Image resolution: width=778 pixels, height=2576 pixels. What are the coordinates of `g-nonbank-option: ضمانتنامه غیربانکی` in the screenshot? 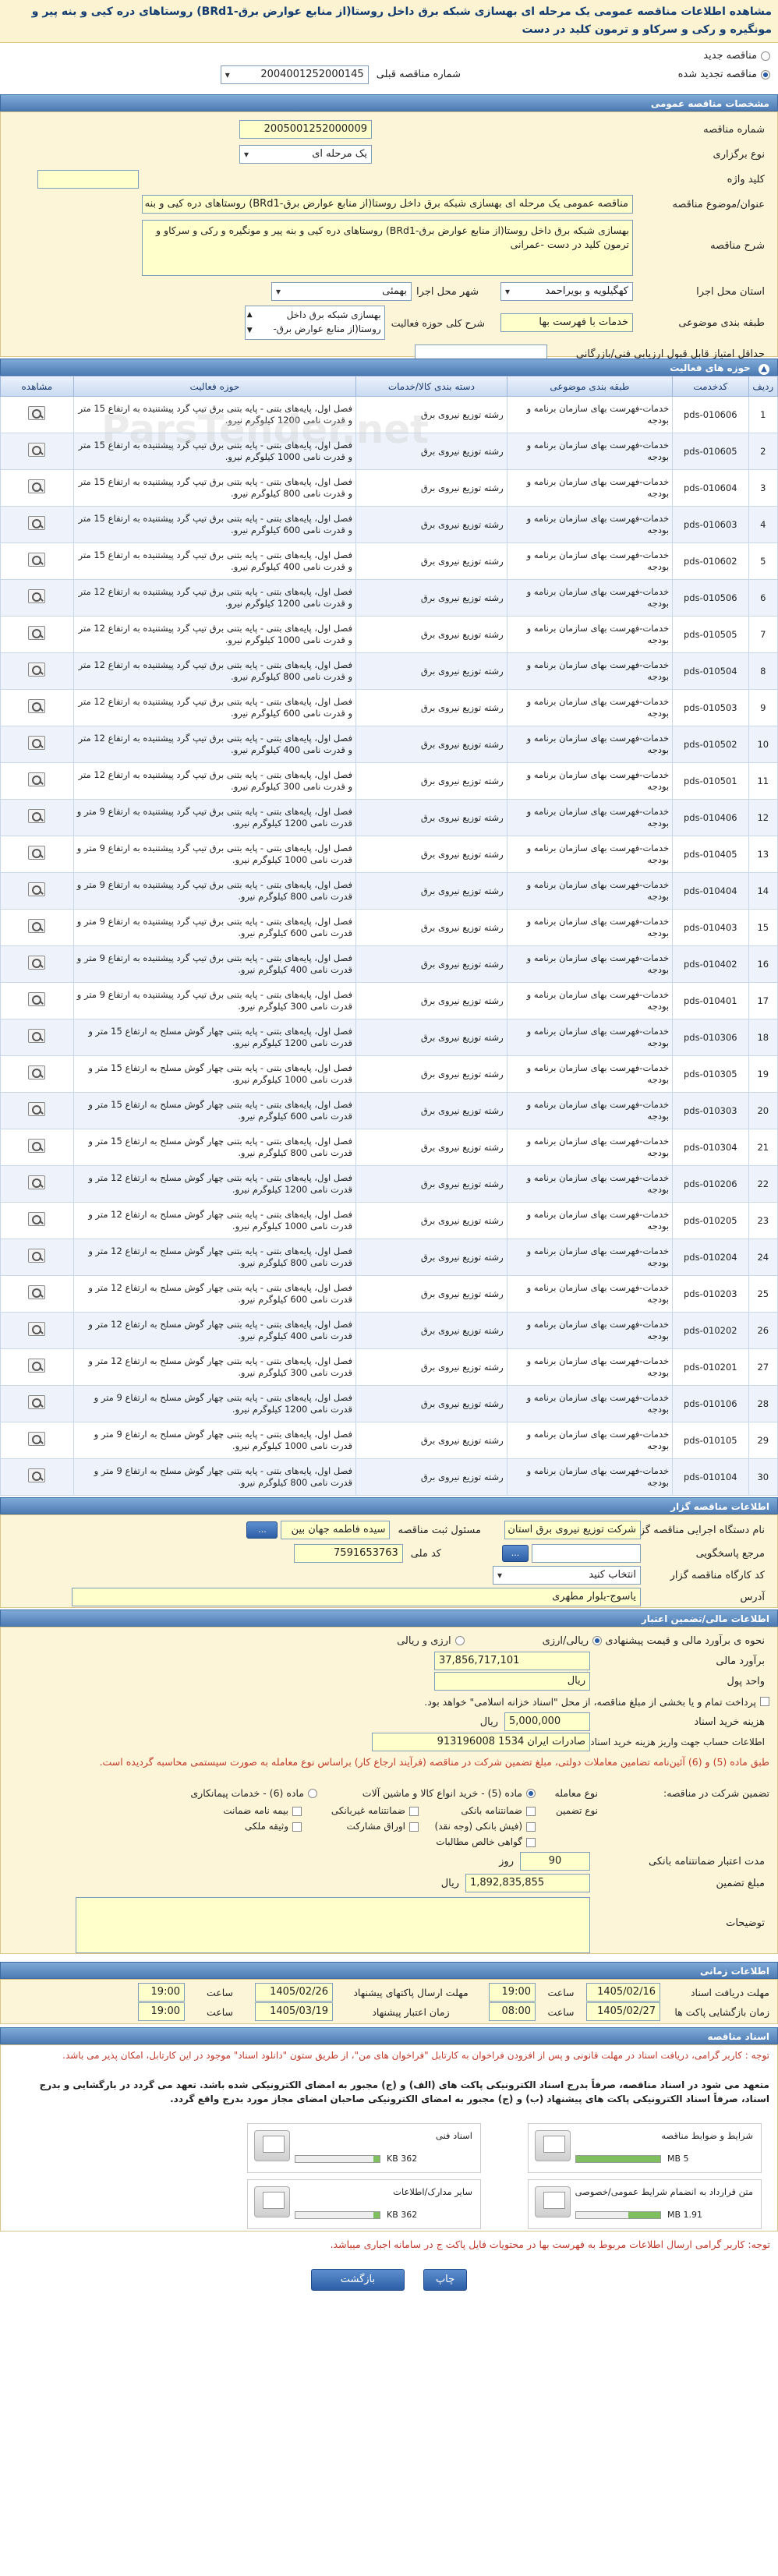 It's located at (360, 1810).